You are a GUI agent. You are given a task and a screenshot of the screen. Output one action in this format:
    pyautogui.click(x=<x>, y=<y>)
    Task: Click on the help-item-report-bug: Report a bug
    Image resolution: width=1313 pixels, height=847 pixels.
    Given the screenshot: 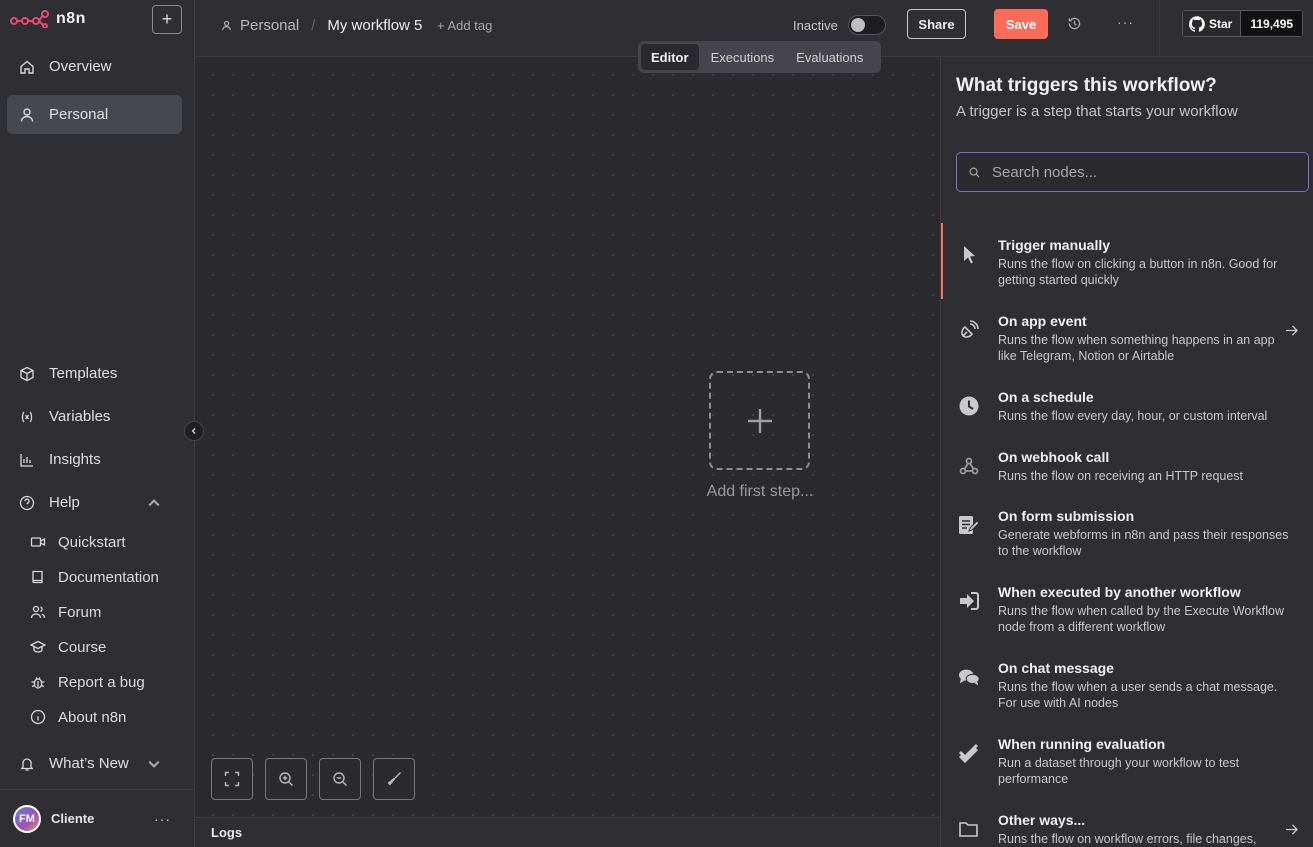 What is the action you would take?
    pyautogui.click(x=82, y=682)
    